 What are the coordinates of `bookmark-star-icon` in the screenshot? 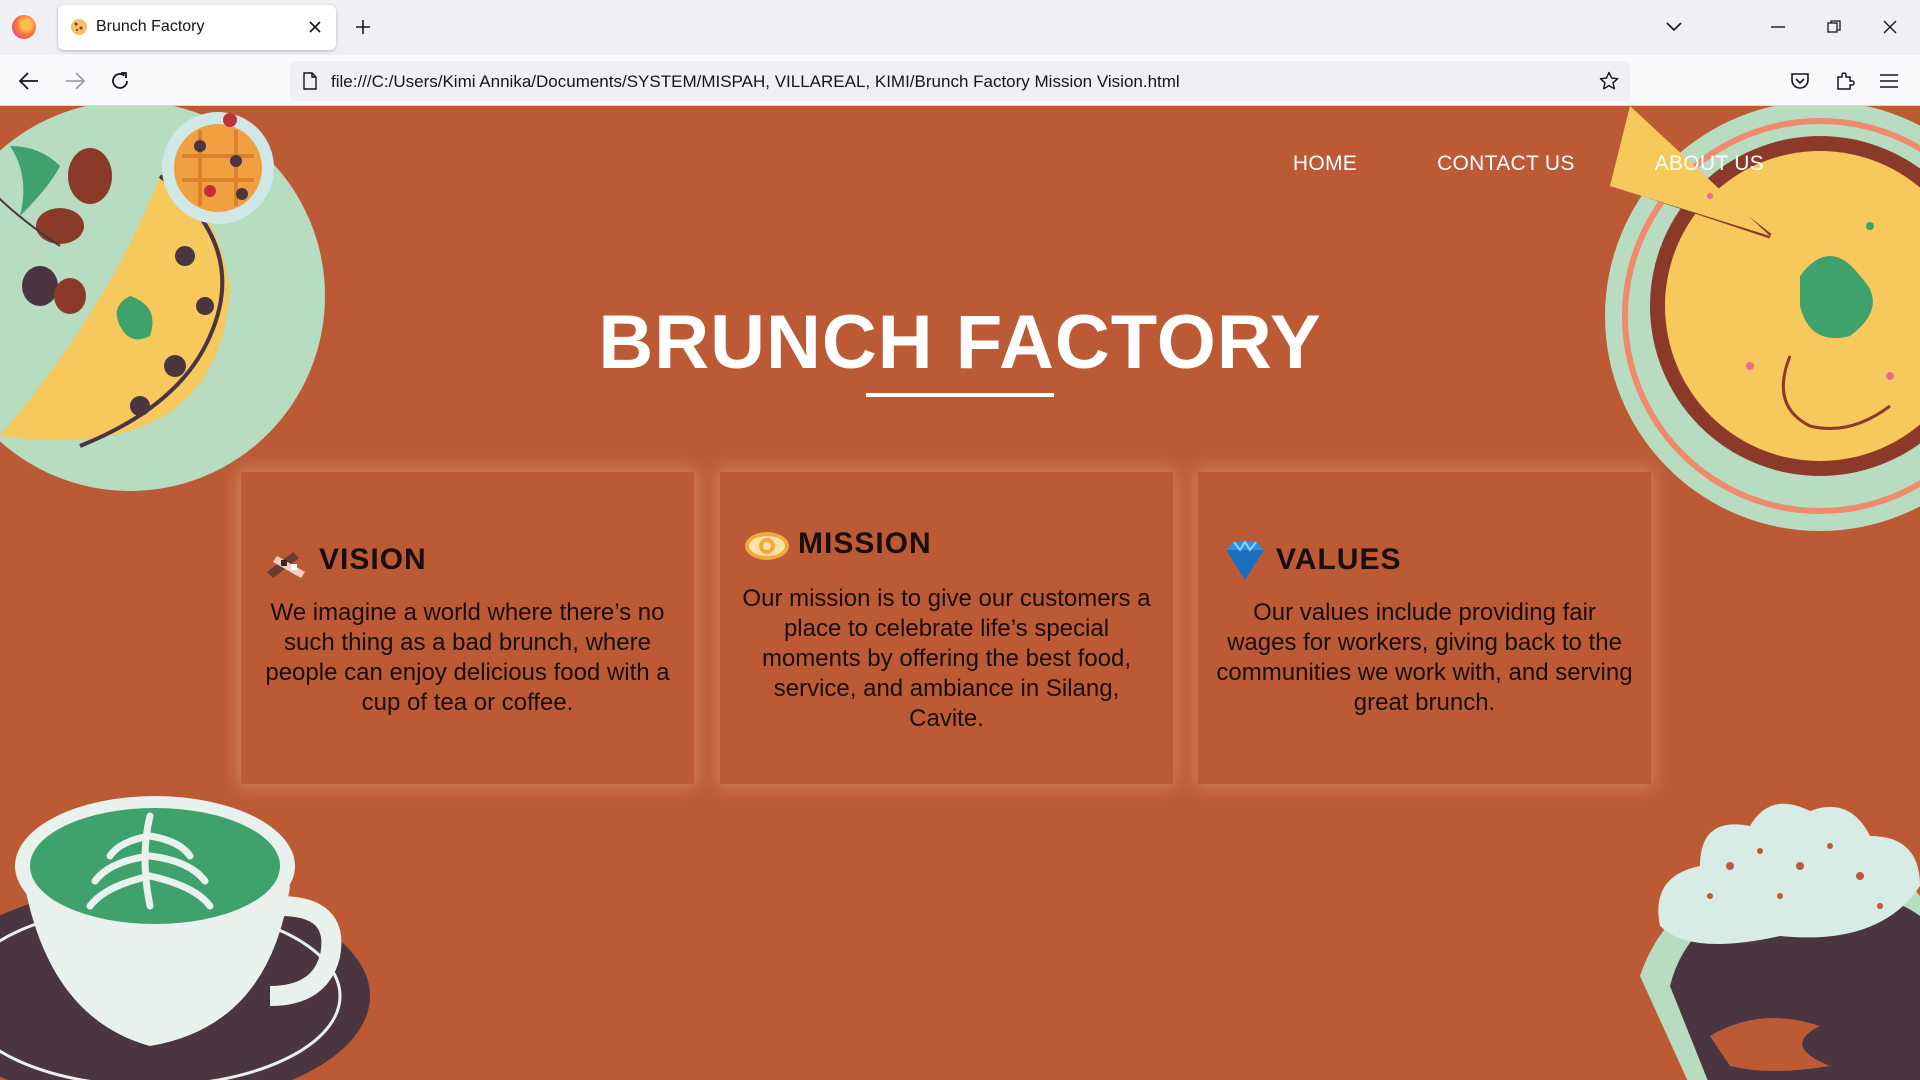 It's located at (1609, 81).